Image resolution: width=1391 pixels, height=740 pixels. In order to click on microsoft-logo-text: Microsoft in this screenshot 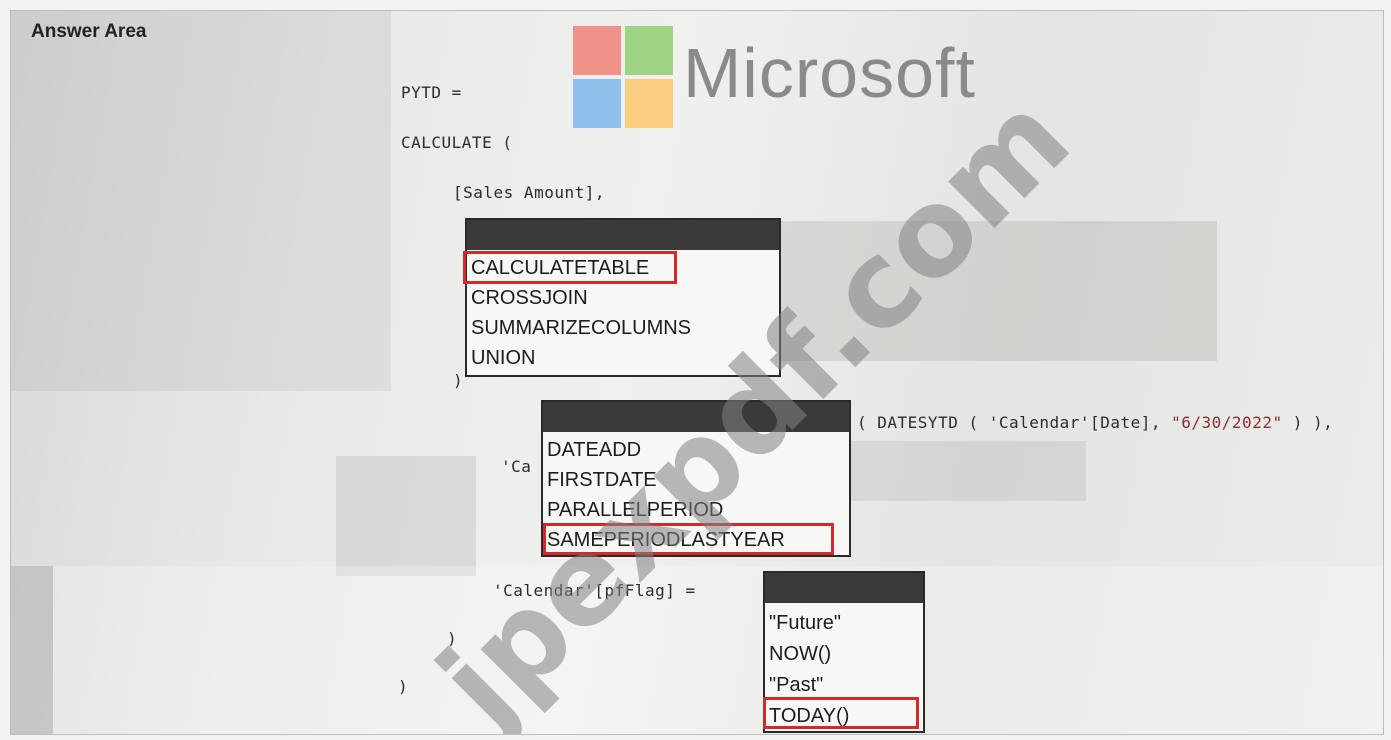, I will do `click(829, 73)`.